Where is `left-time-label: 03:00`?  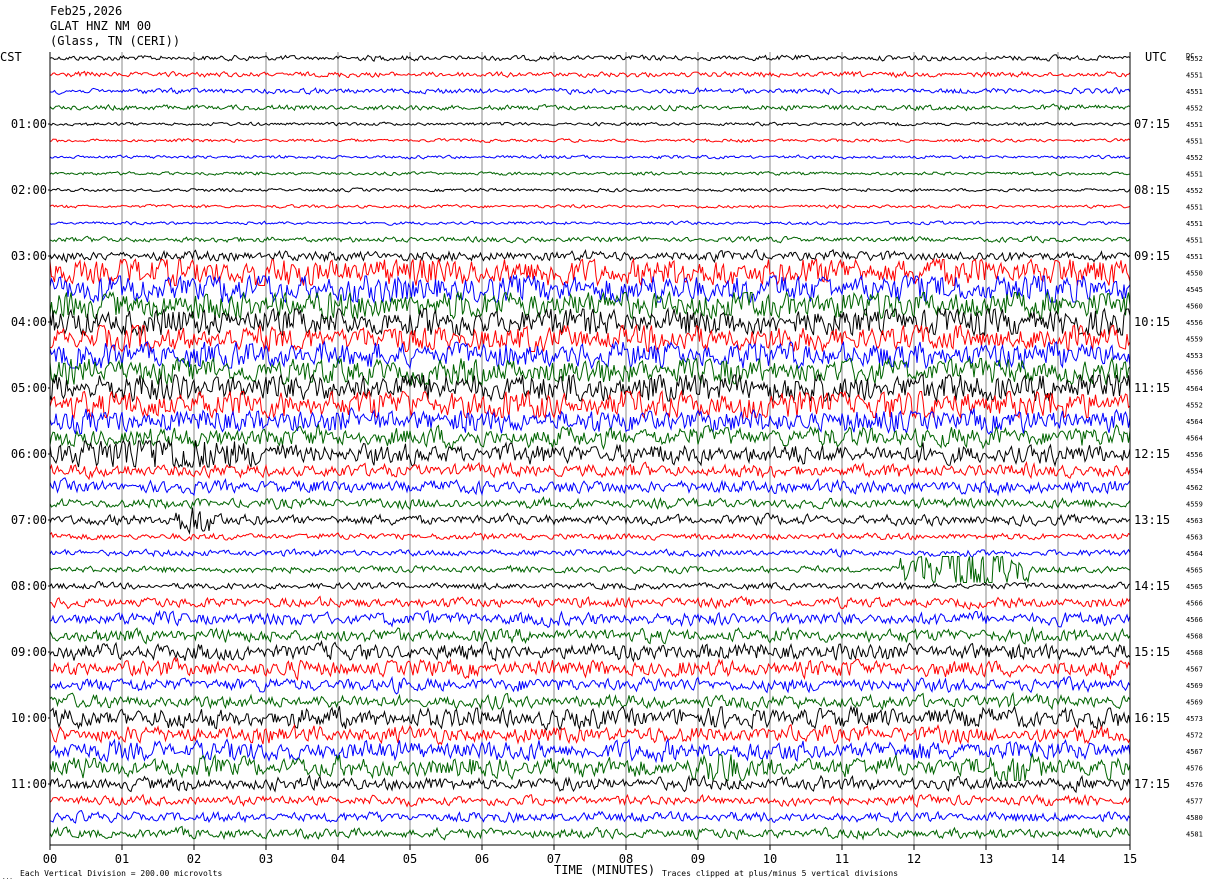 left-time-label: 03:00 is located at coordinates (29, 256).